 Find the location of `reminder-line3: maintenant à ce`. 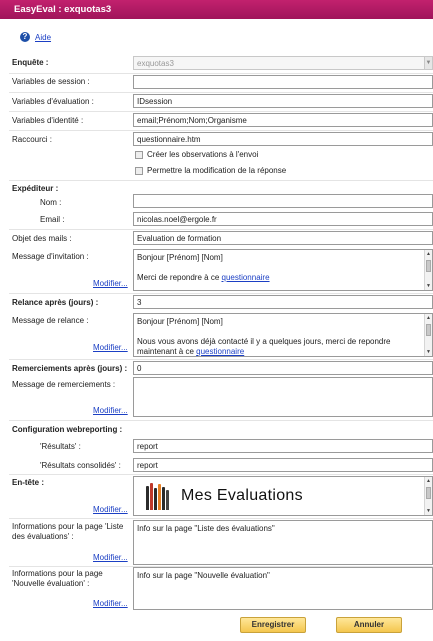

reminder-line3: maintenant à ce is located at coordinates (167, 351).